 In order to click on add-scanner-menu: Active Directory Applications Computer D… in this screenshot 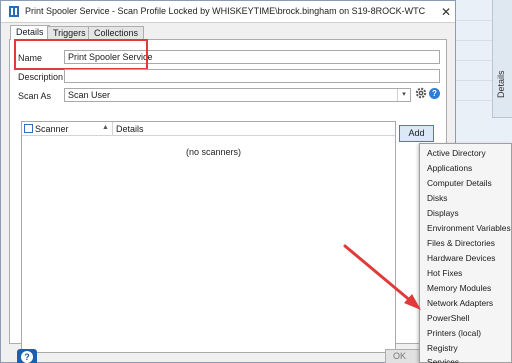, I will do `click(465, 253)`.